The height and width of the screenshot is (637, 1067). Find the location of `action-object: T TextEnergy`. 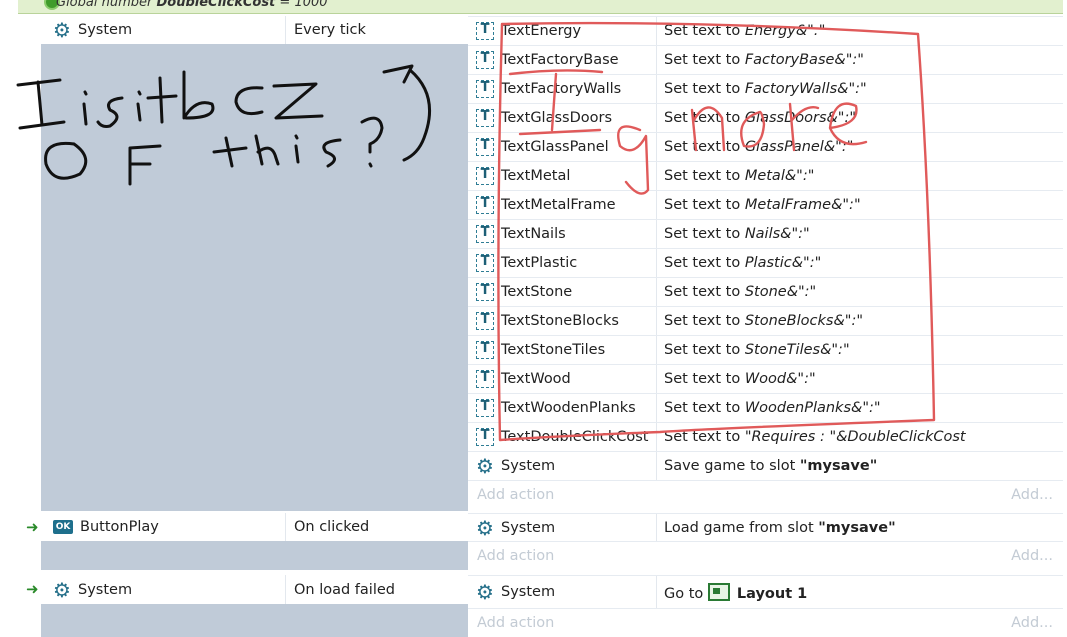

action-object: T TextEnergy is located at coordinates (562, 31).